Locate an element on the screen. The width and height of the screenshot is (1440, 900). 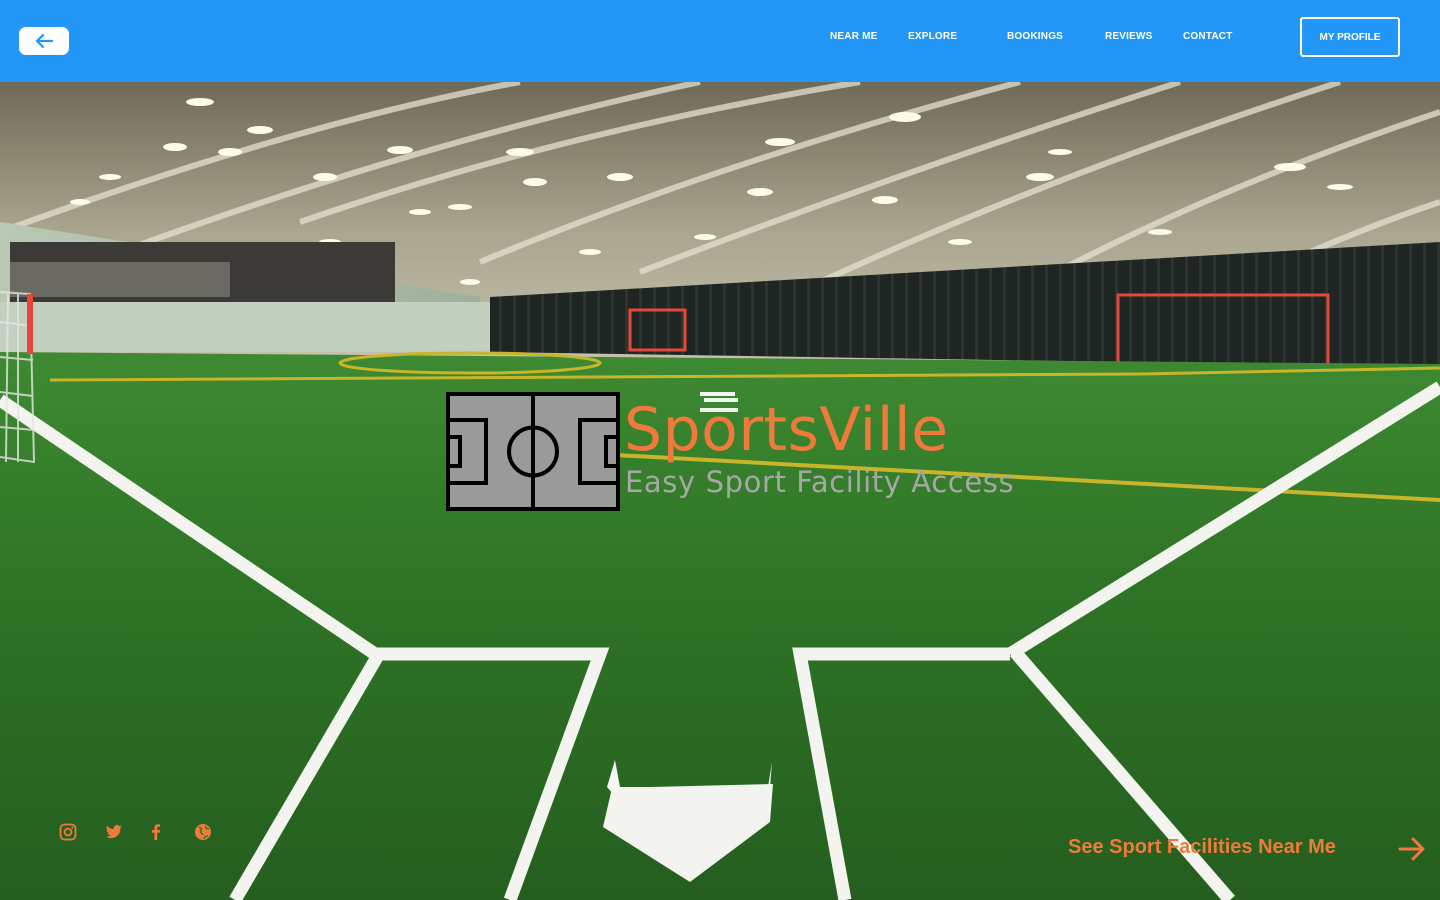
soccer-field-icon is located at coordinates (533, 451).